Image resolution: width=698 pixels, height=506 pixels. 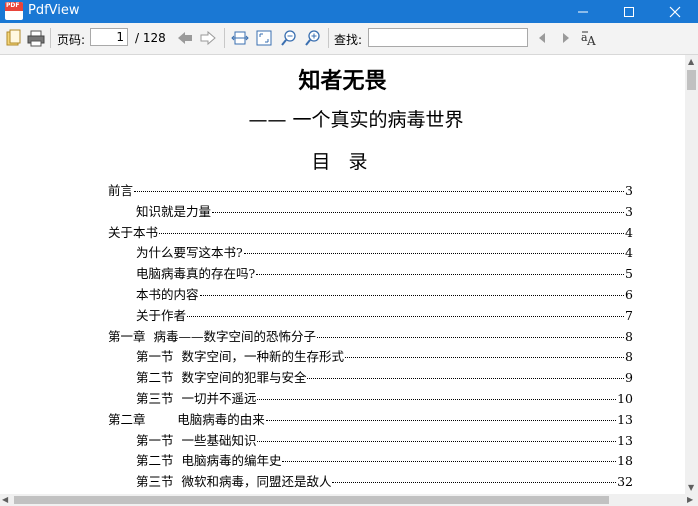 I want to click on document-subtitle: —— 一个真实的病毒世界, so click(x=356, y=120).